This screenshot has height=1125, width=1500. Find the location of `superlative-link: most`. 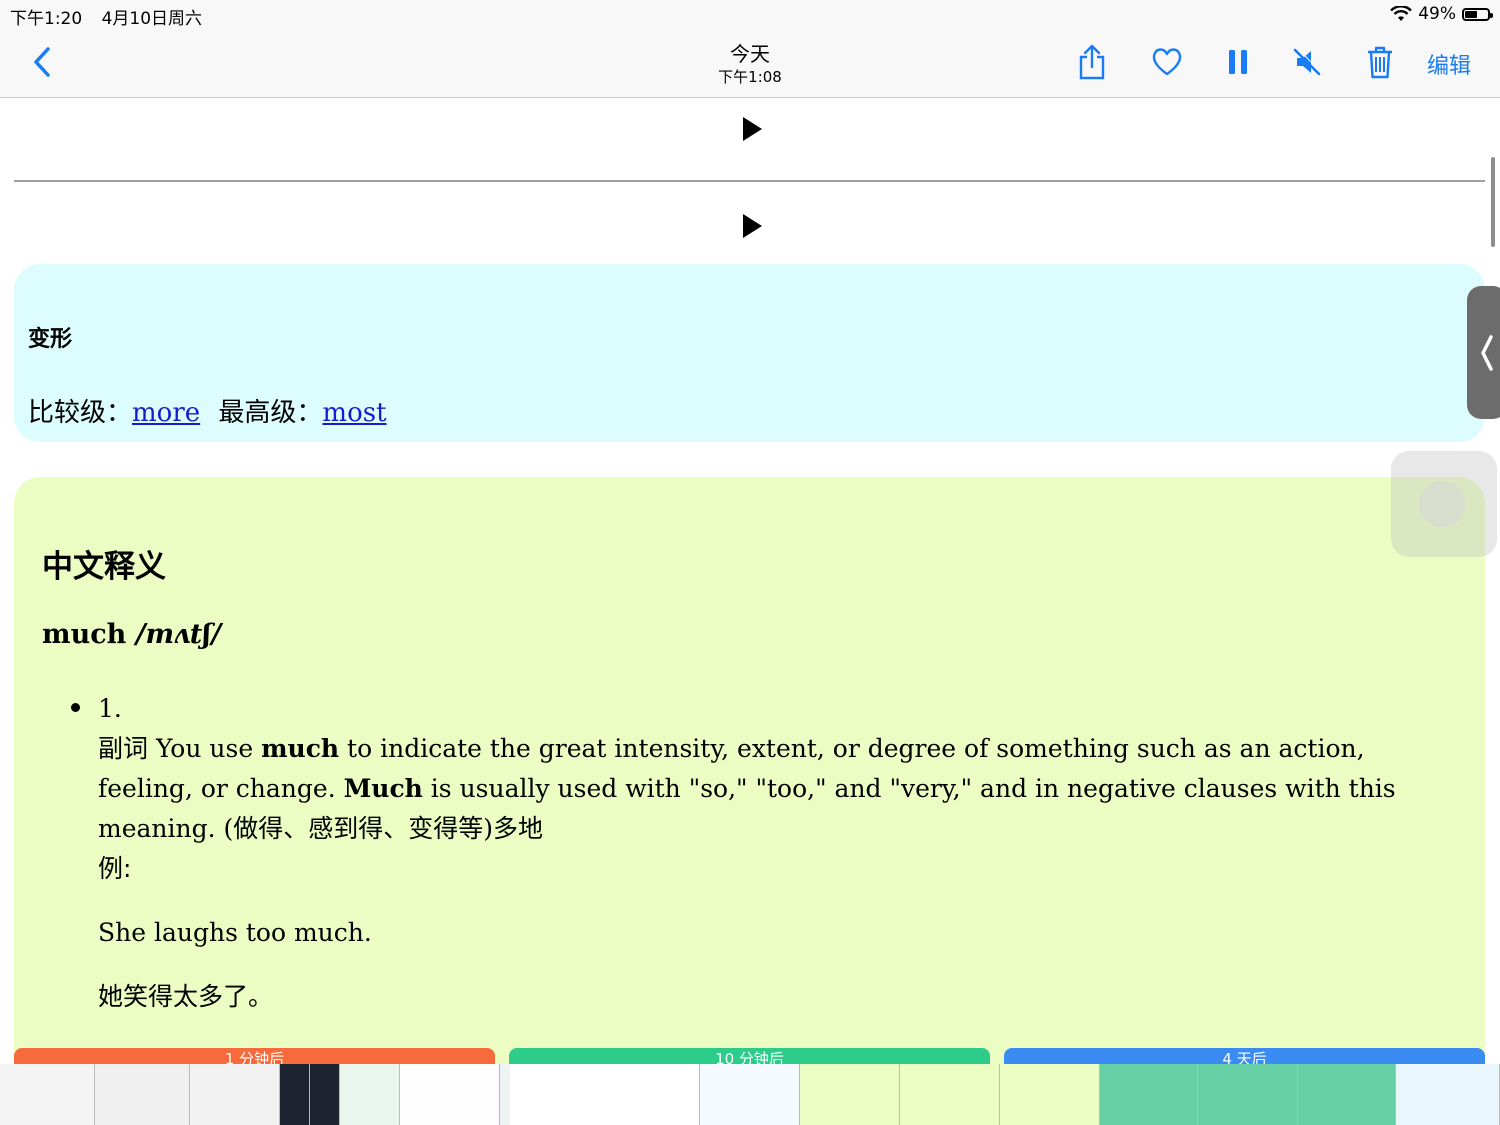

superlative-link: most is located at coordinates (354, 413).